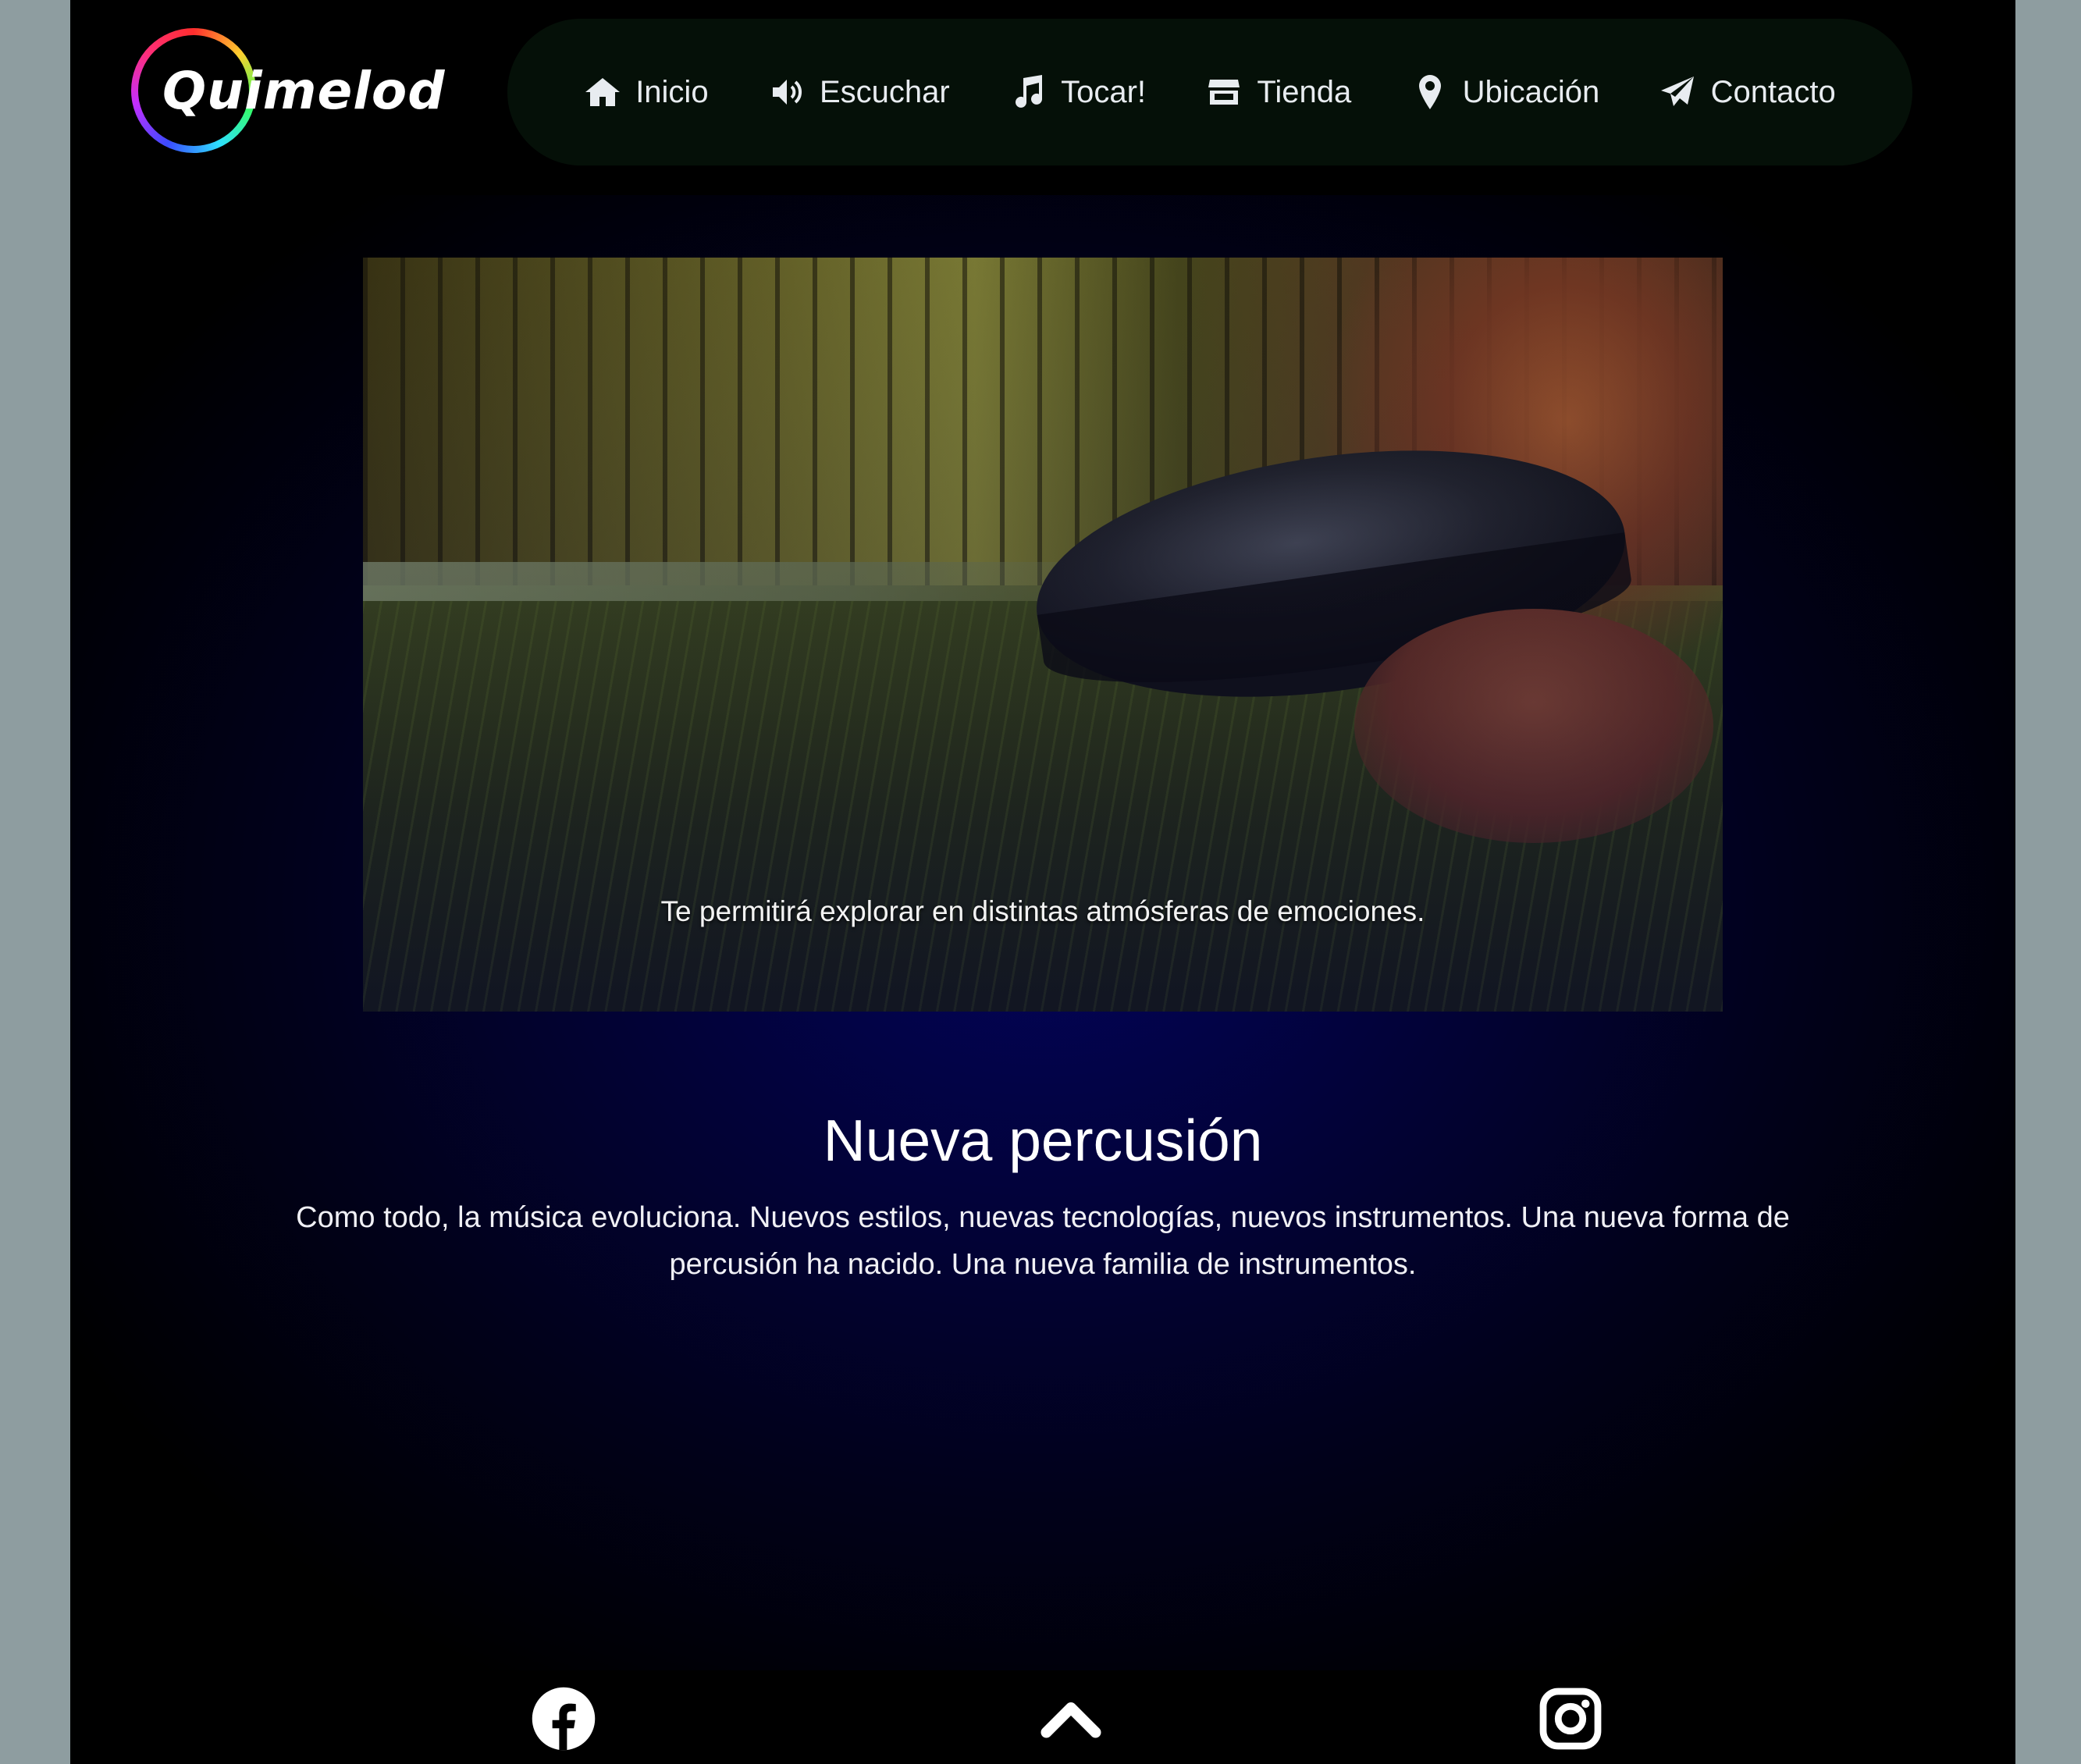 This screenshot has width=2081, height=1764. I want to click on facebook-icon, so click(563, 1719).